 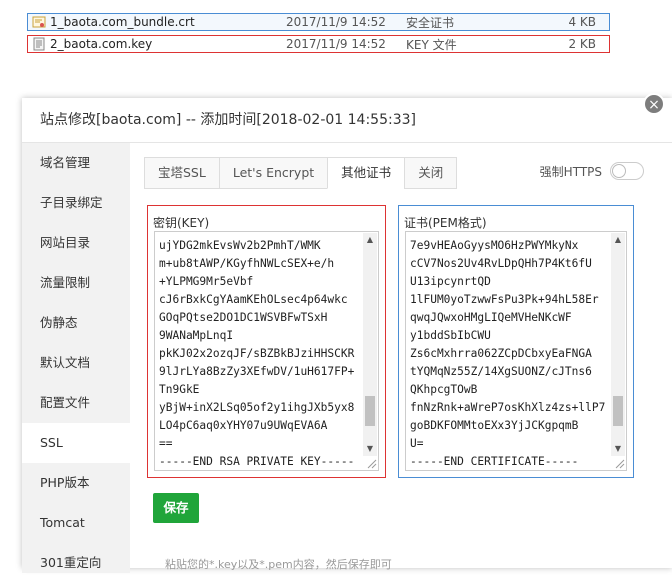 I want to click on text-line: LO4pC6aq0xYHY07u9UWqEVA6A, so click(x=243, y=425).